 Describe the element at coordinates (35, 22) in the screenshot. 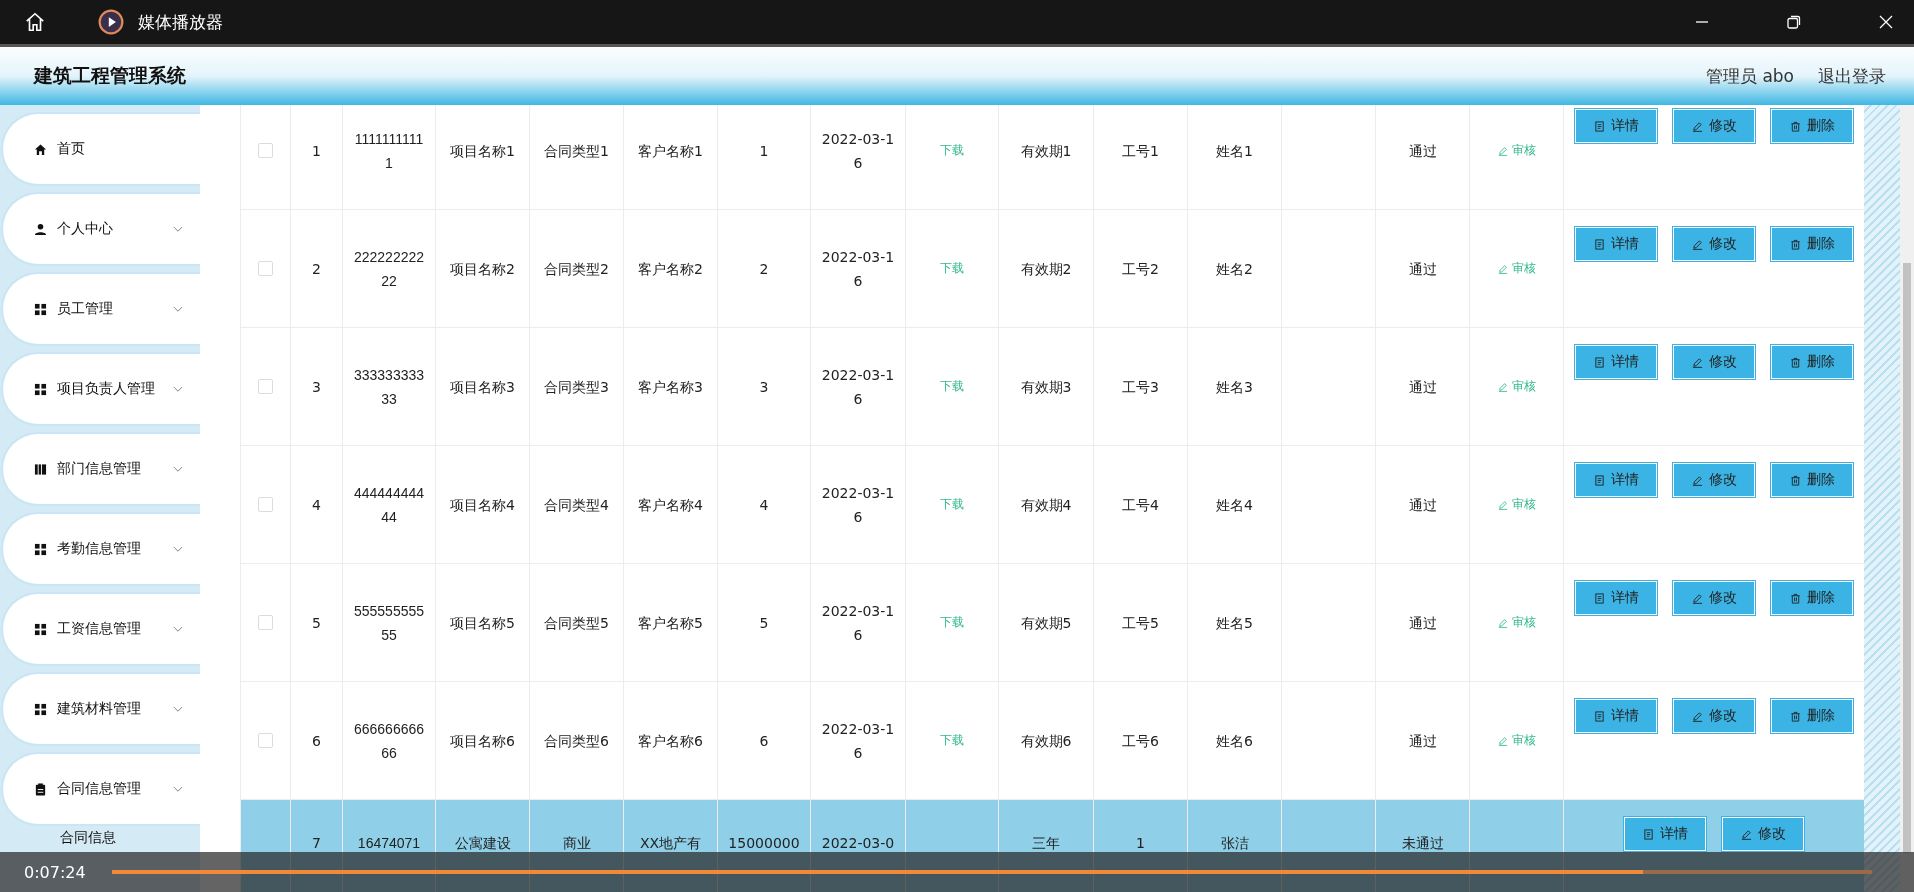

I see `home-icon` at that location.